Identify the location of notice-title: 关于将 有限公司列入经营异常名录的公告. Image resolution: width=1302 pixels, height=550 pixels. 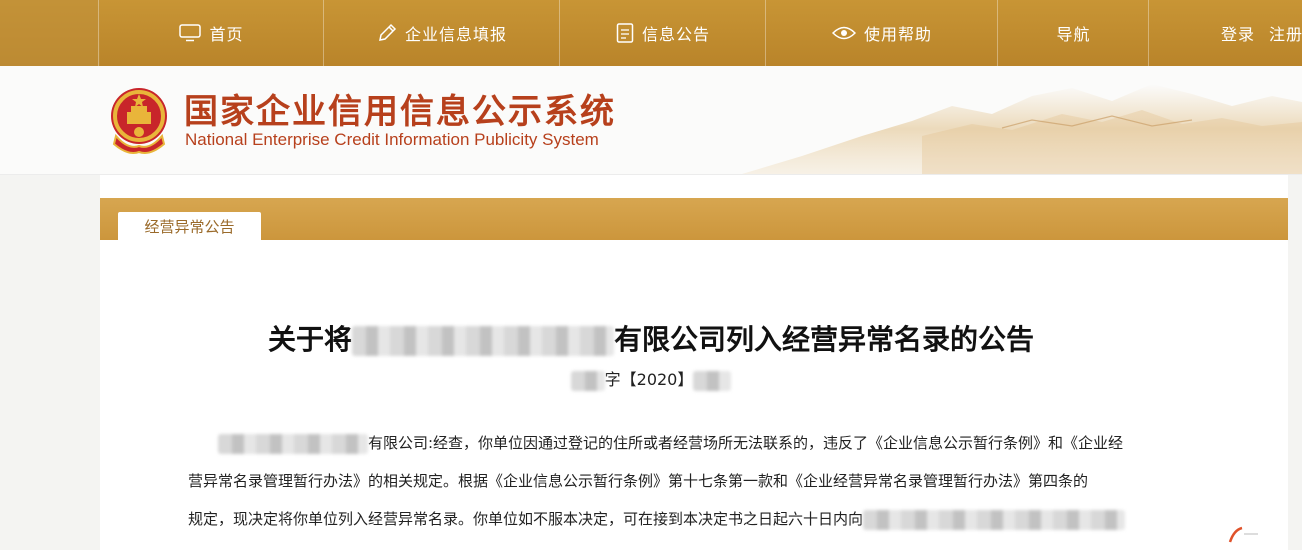
(651, 338).